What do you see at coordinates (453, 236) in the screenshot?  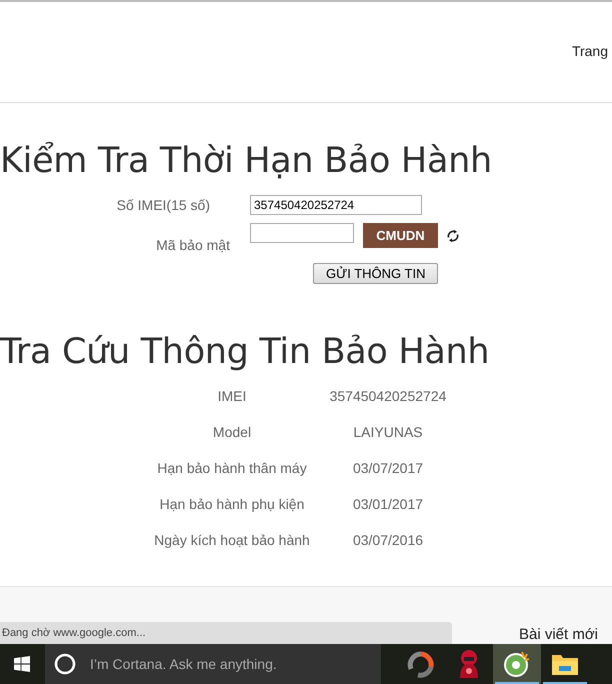 I see `refresh-icon` at bounding box center [453, 236].